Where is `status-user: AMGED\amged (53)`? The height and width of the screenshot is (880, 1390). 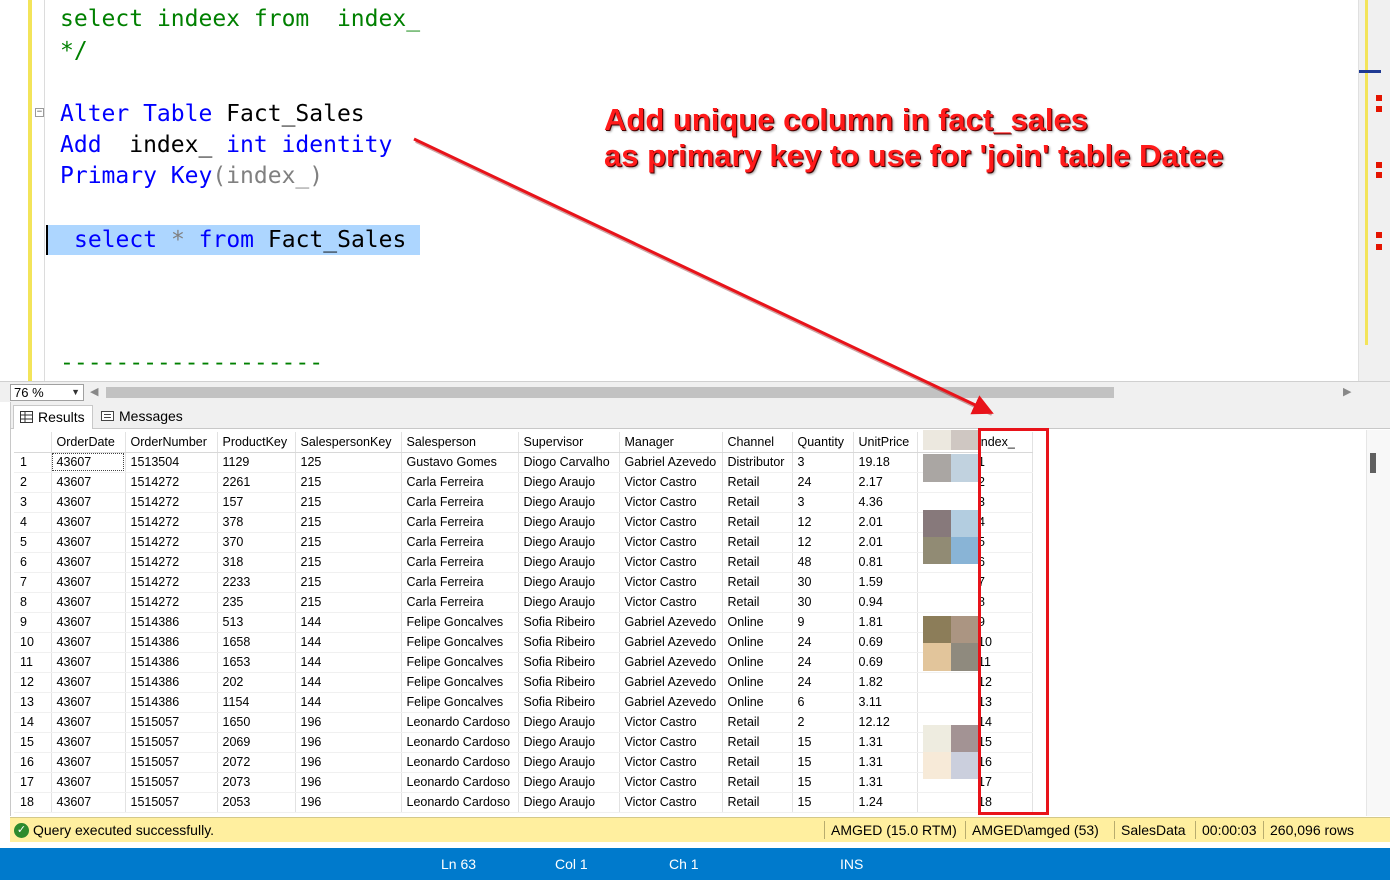
status-user: AMGED\amged (53) is located at coordinates (1035, 830).